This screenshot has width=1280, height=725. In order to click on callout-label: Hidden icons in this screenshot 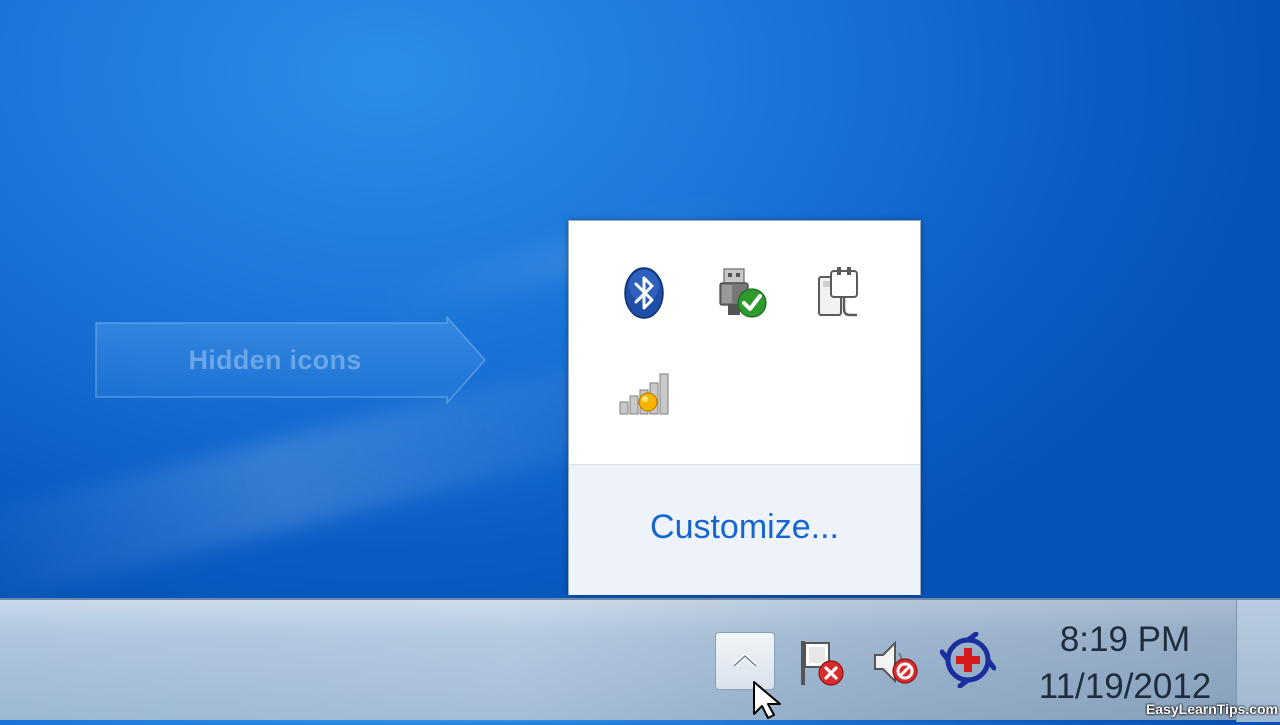, I will do `click(275, 359)`.